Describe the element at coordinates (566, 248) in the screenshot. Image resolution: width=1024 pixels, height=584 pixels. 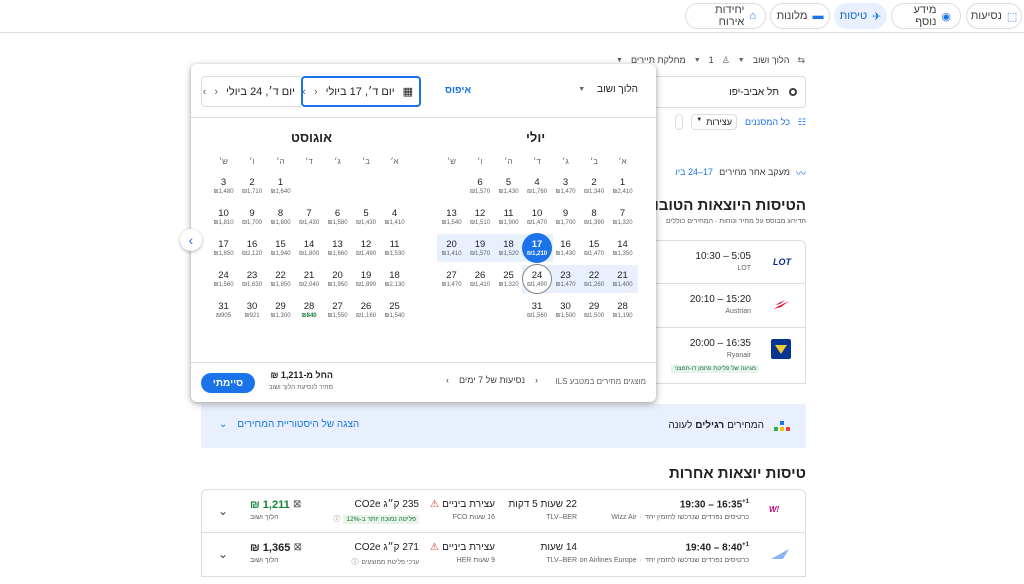
I see `calendar-day: 16 ₪1,430` at that location.